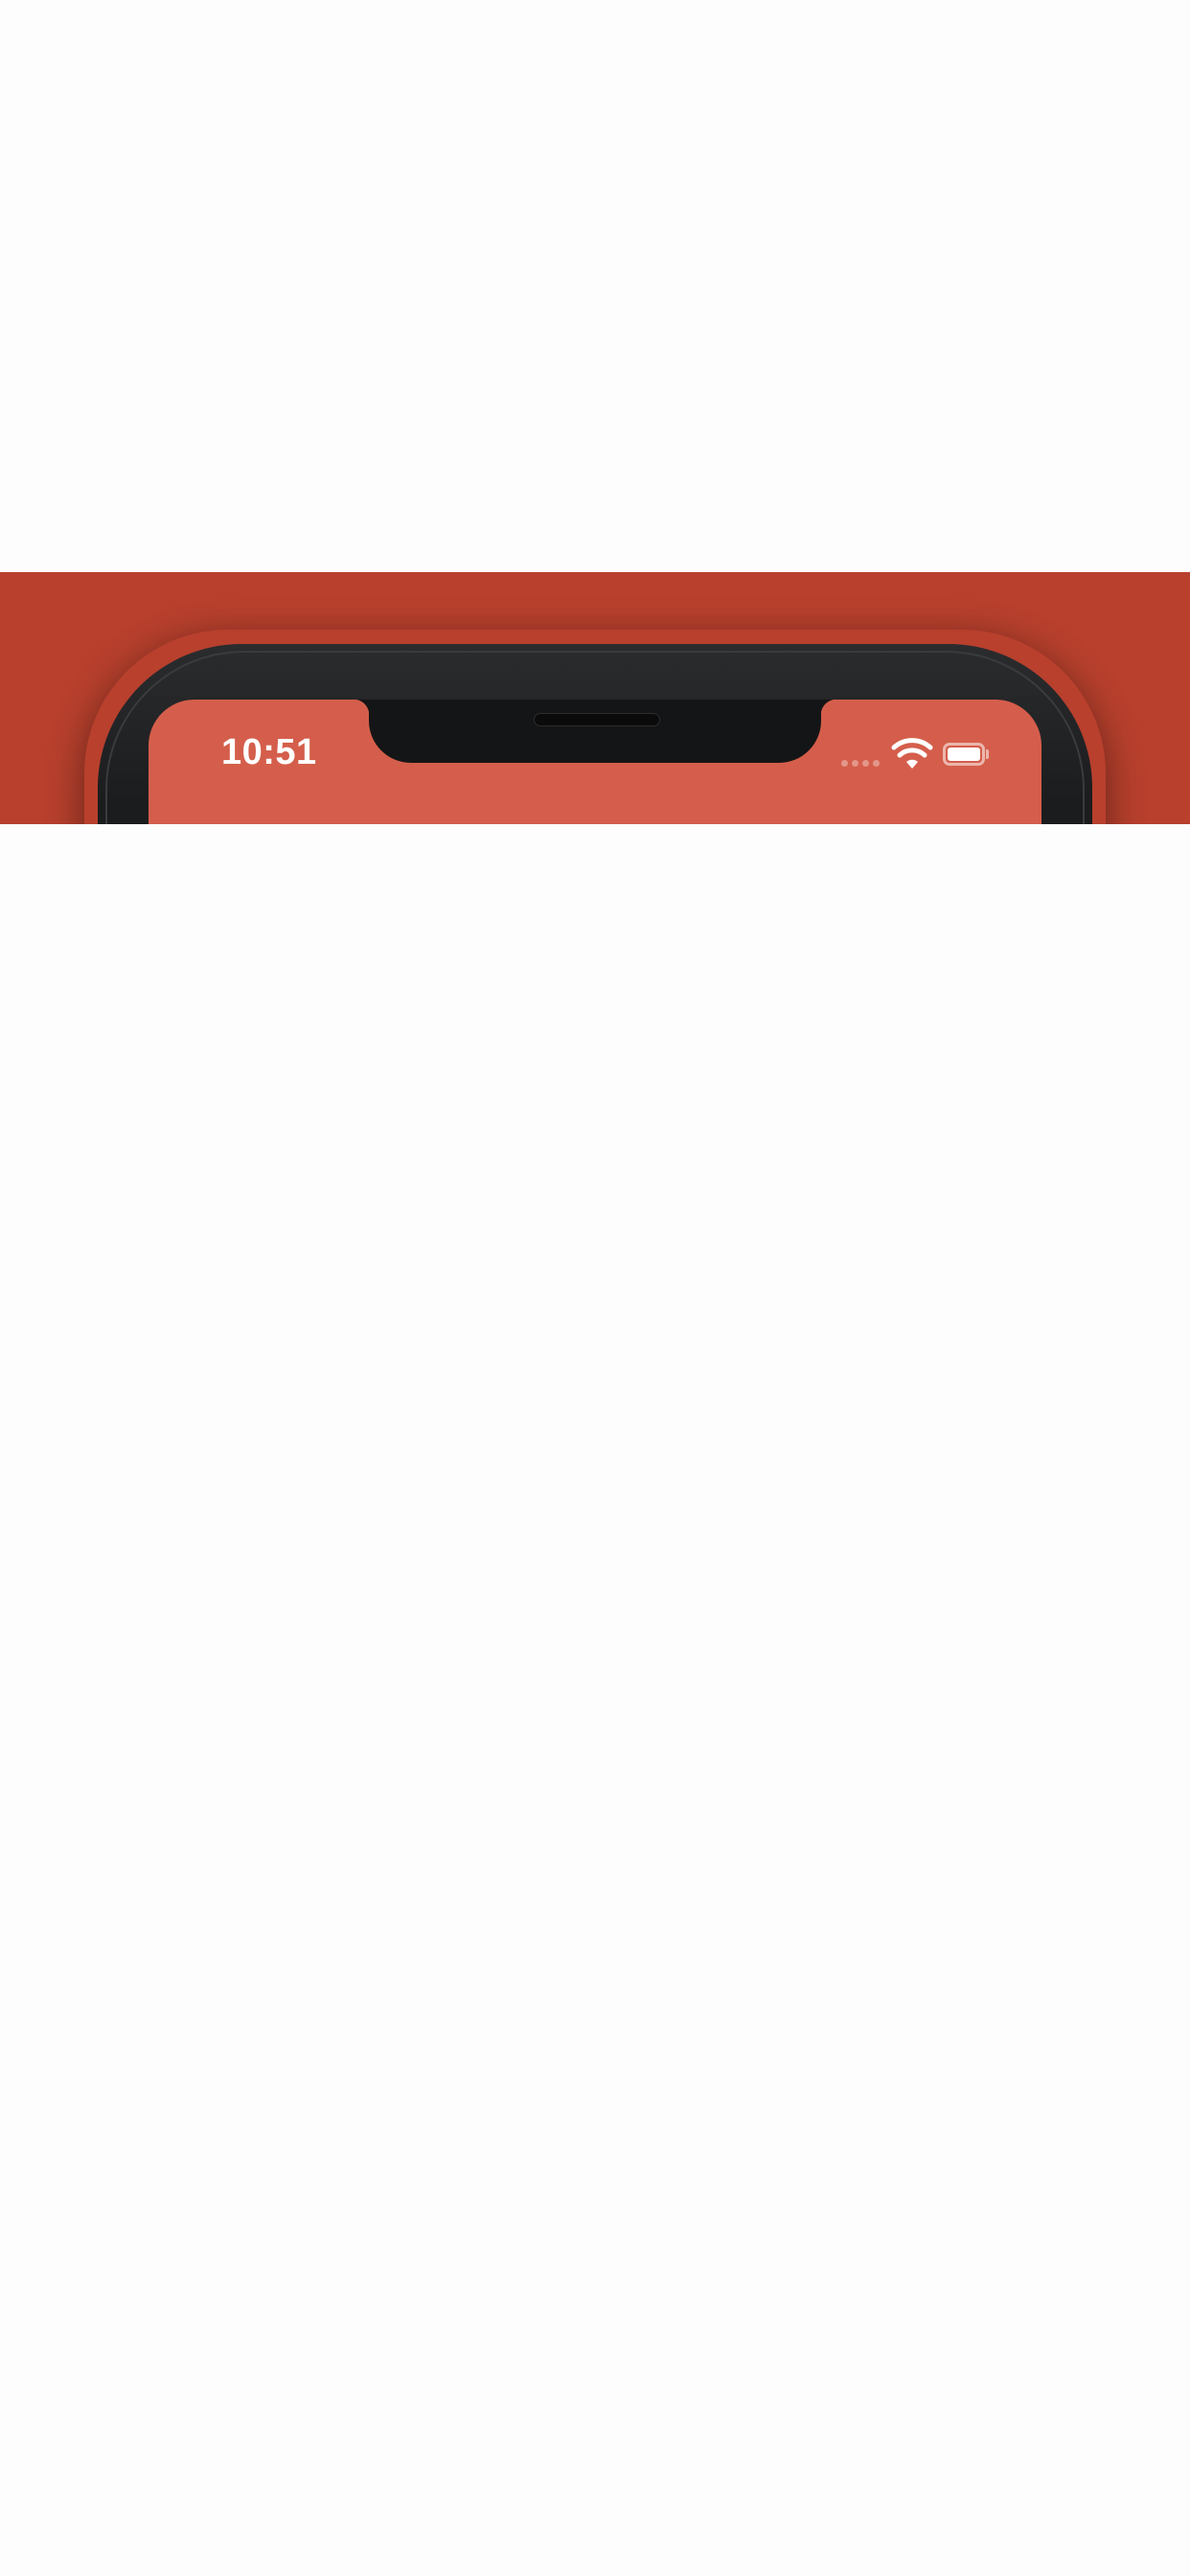 This screenshot has width=1190, height=2576. Describe the element at coordinates (860, 763) in the screenshot. I see `cellular-signal-icon` at that location.